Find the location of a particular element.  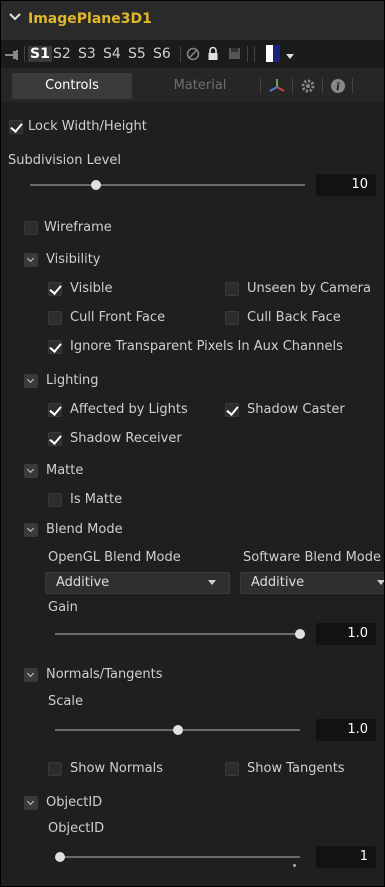

ignore-transparent-checkbox is located at coordinates (55, 347).